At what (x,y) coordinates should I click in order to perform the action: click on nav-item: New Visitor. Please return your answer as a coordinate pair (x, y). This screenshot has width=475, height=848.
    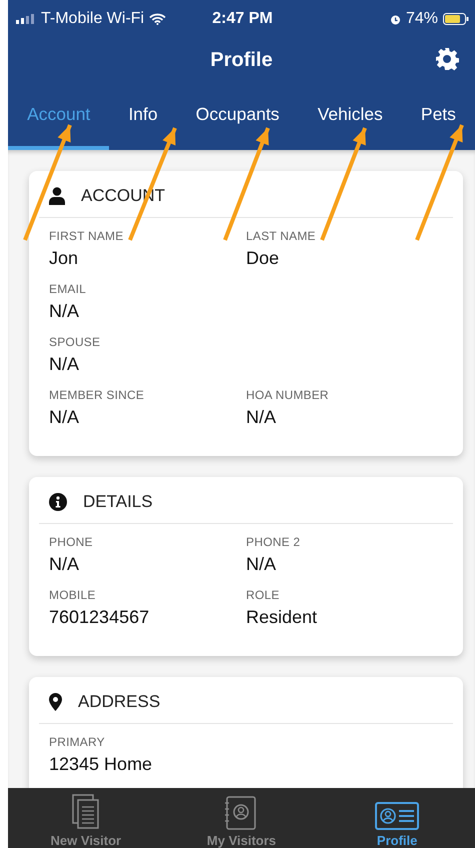
    Looking at the image, I should click on (85, 818).